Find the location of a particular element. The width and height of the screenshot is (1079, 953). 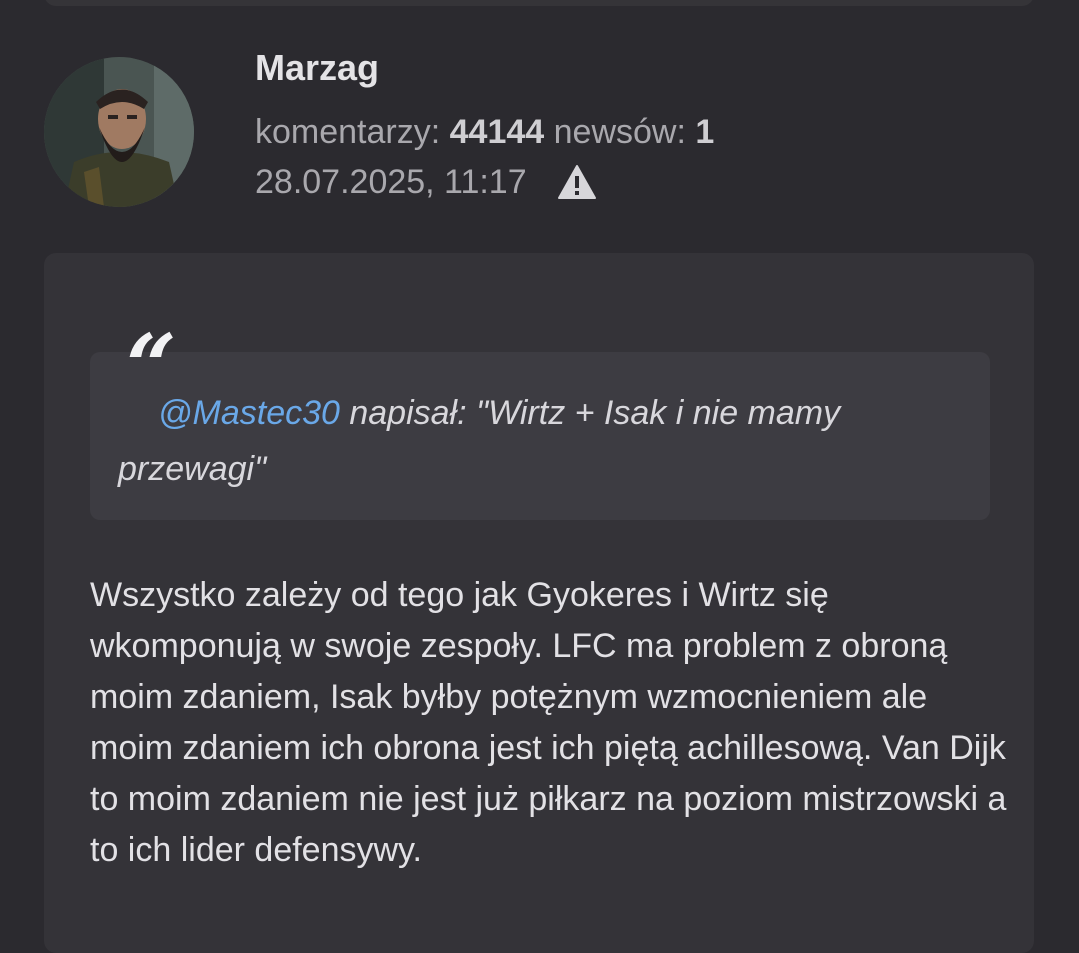

avatar-photo-icon is located at coordinates (119, 132).